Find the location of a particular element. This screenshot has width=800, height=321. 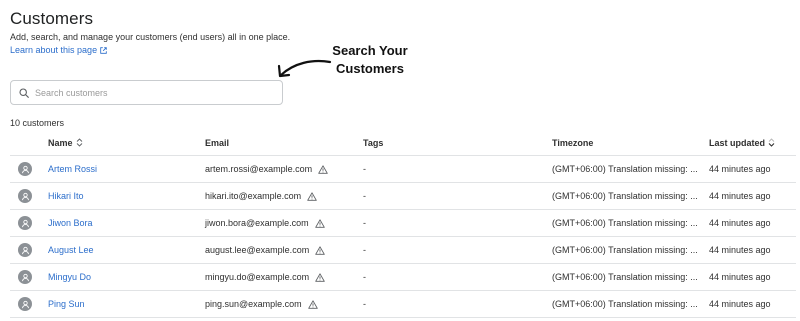

customer-email: august.lee@example.com is located at coordinates (257, 250).